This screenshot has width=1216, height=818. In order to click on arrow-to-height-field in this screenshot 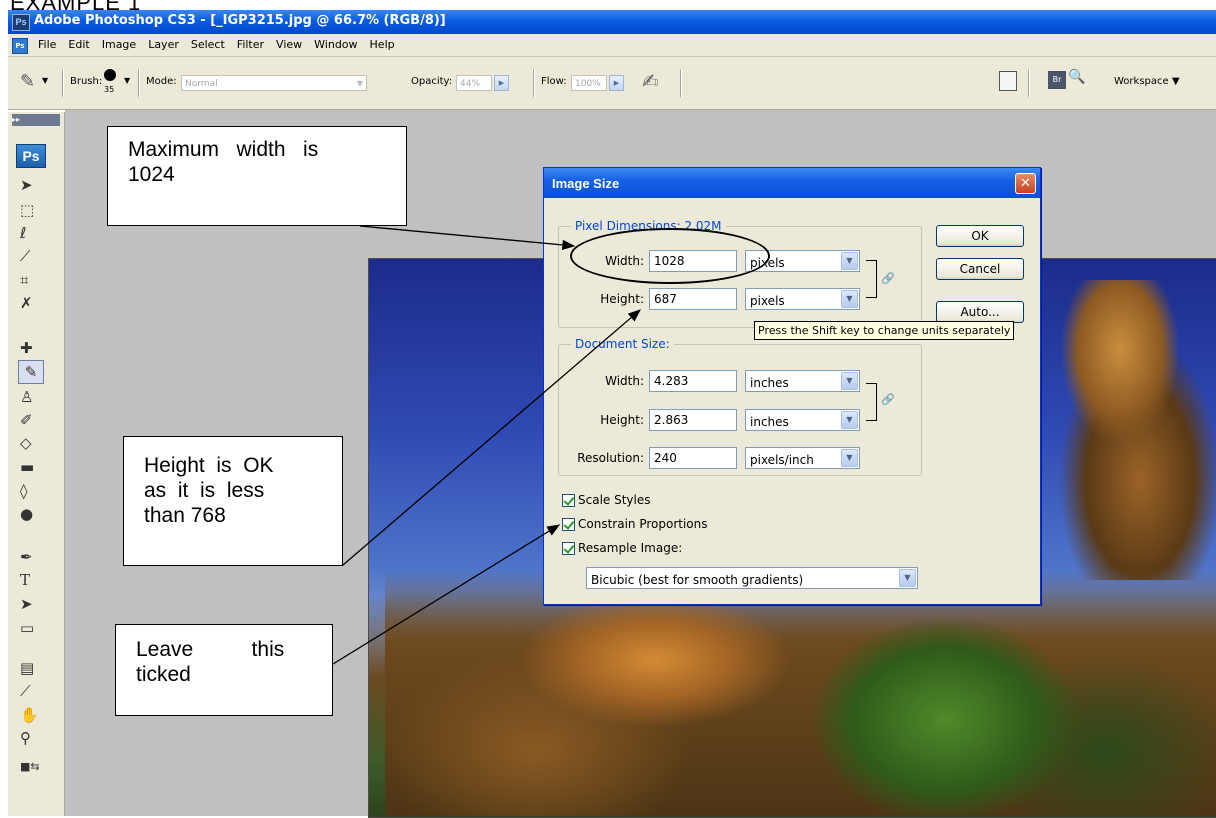, I will do `click(491, 437)`.